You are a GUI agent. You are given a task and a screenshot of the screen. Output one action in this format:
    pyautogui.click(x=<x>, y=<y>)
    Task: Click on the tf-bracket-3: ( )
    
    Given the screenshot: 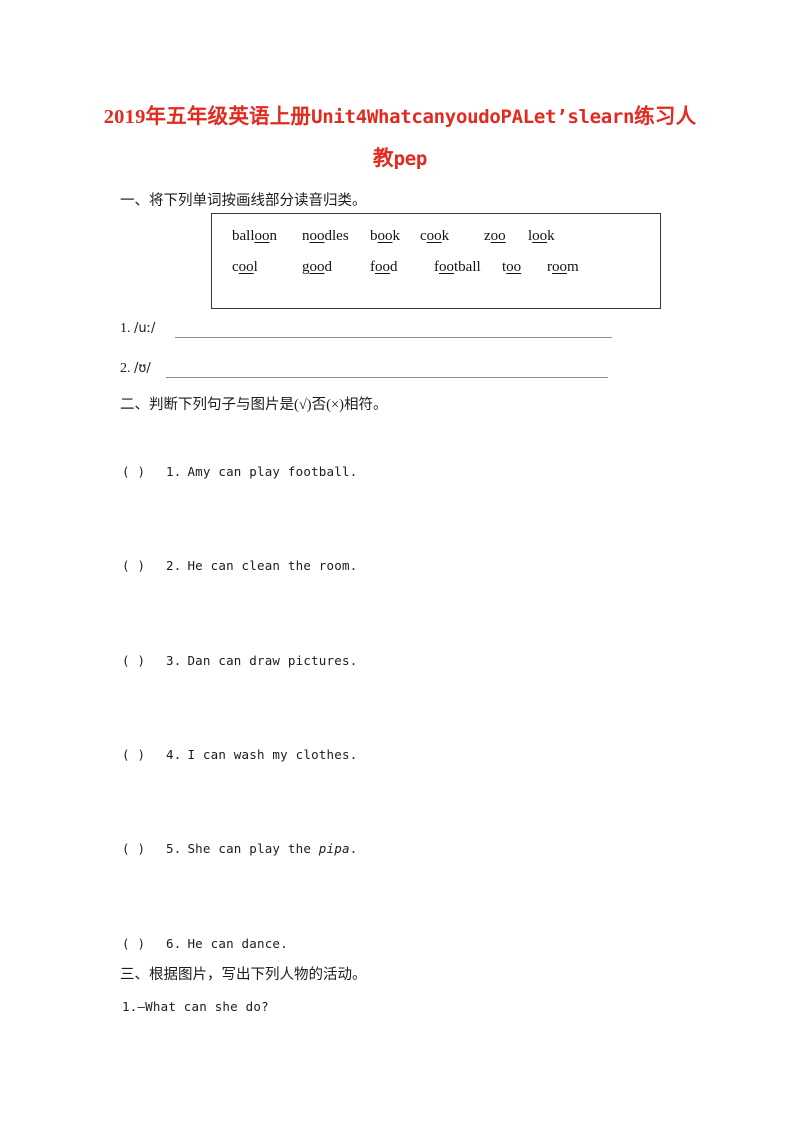 What is the action you would take?
    pyautogui.click(x=144, y=660)
    